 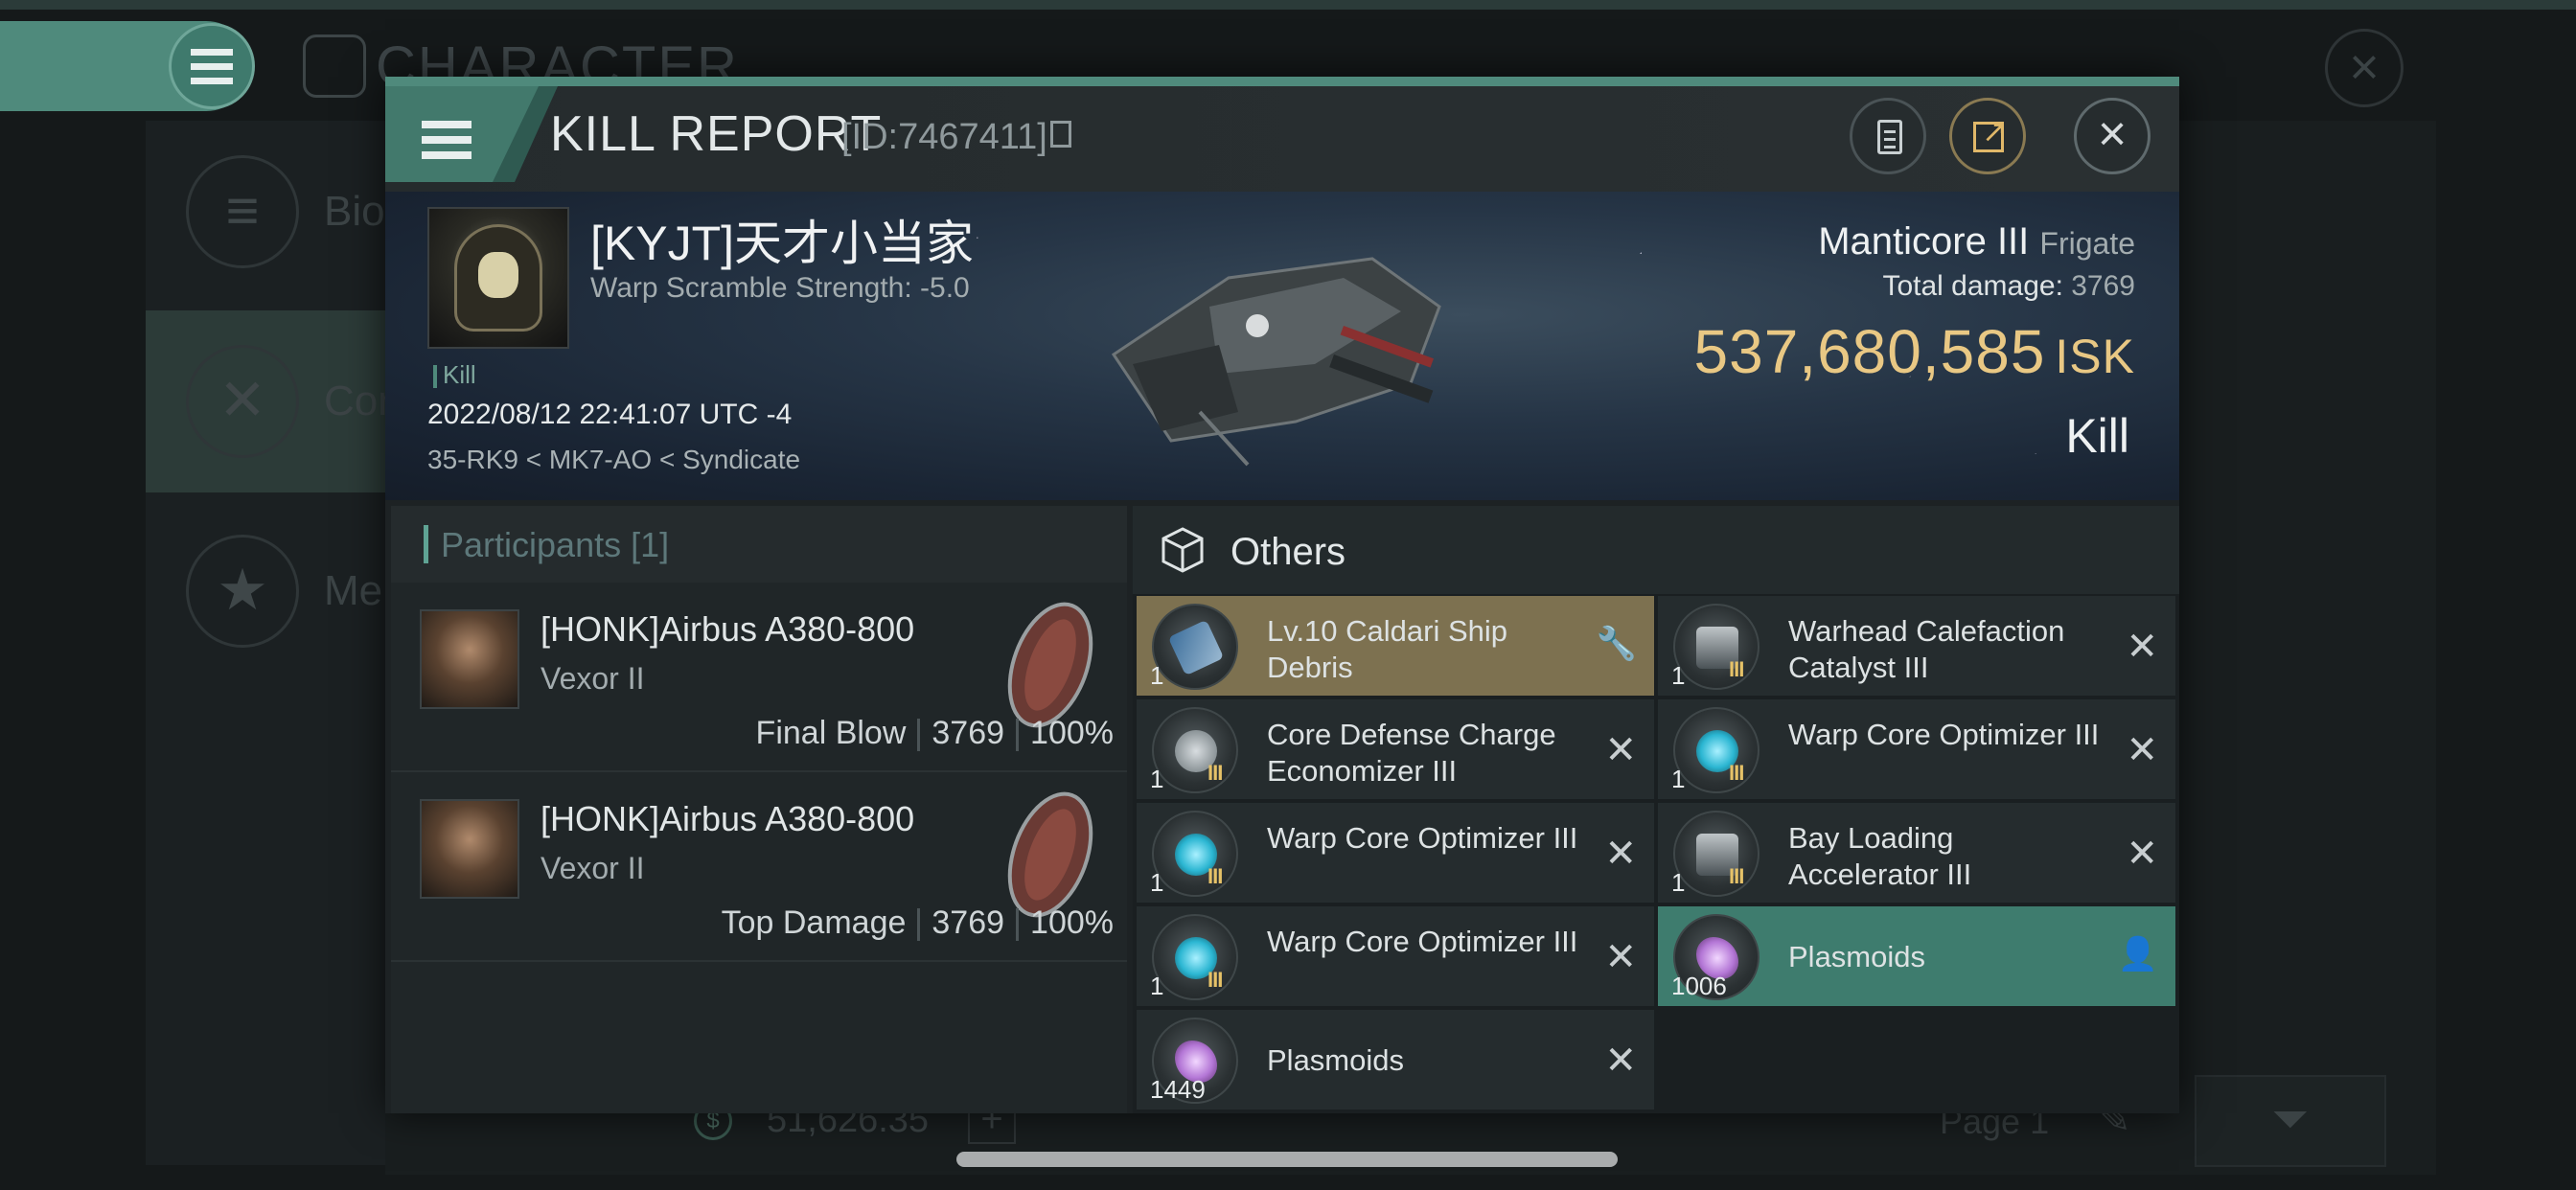 What do you see at coordinates (780, 288) in the screenshot?
I see `warp-scramble-strength: Warp Scramble Strength: -5.0` at bounding box center [780, 288].